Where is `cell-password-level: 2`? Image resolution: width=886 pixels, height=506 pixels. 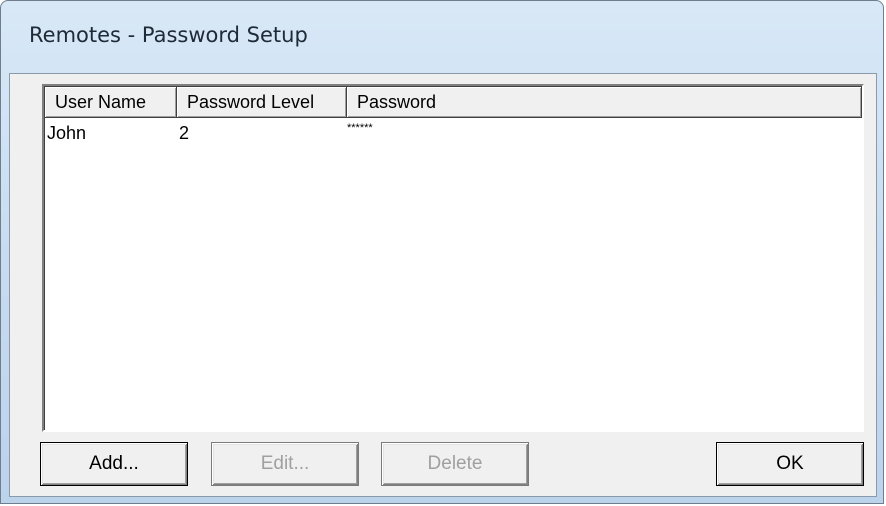 cell-password-level: 2 is located at coordinates (184, 132).